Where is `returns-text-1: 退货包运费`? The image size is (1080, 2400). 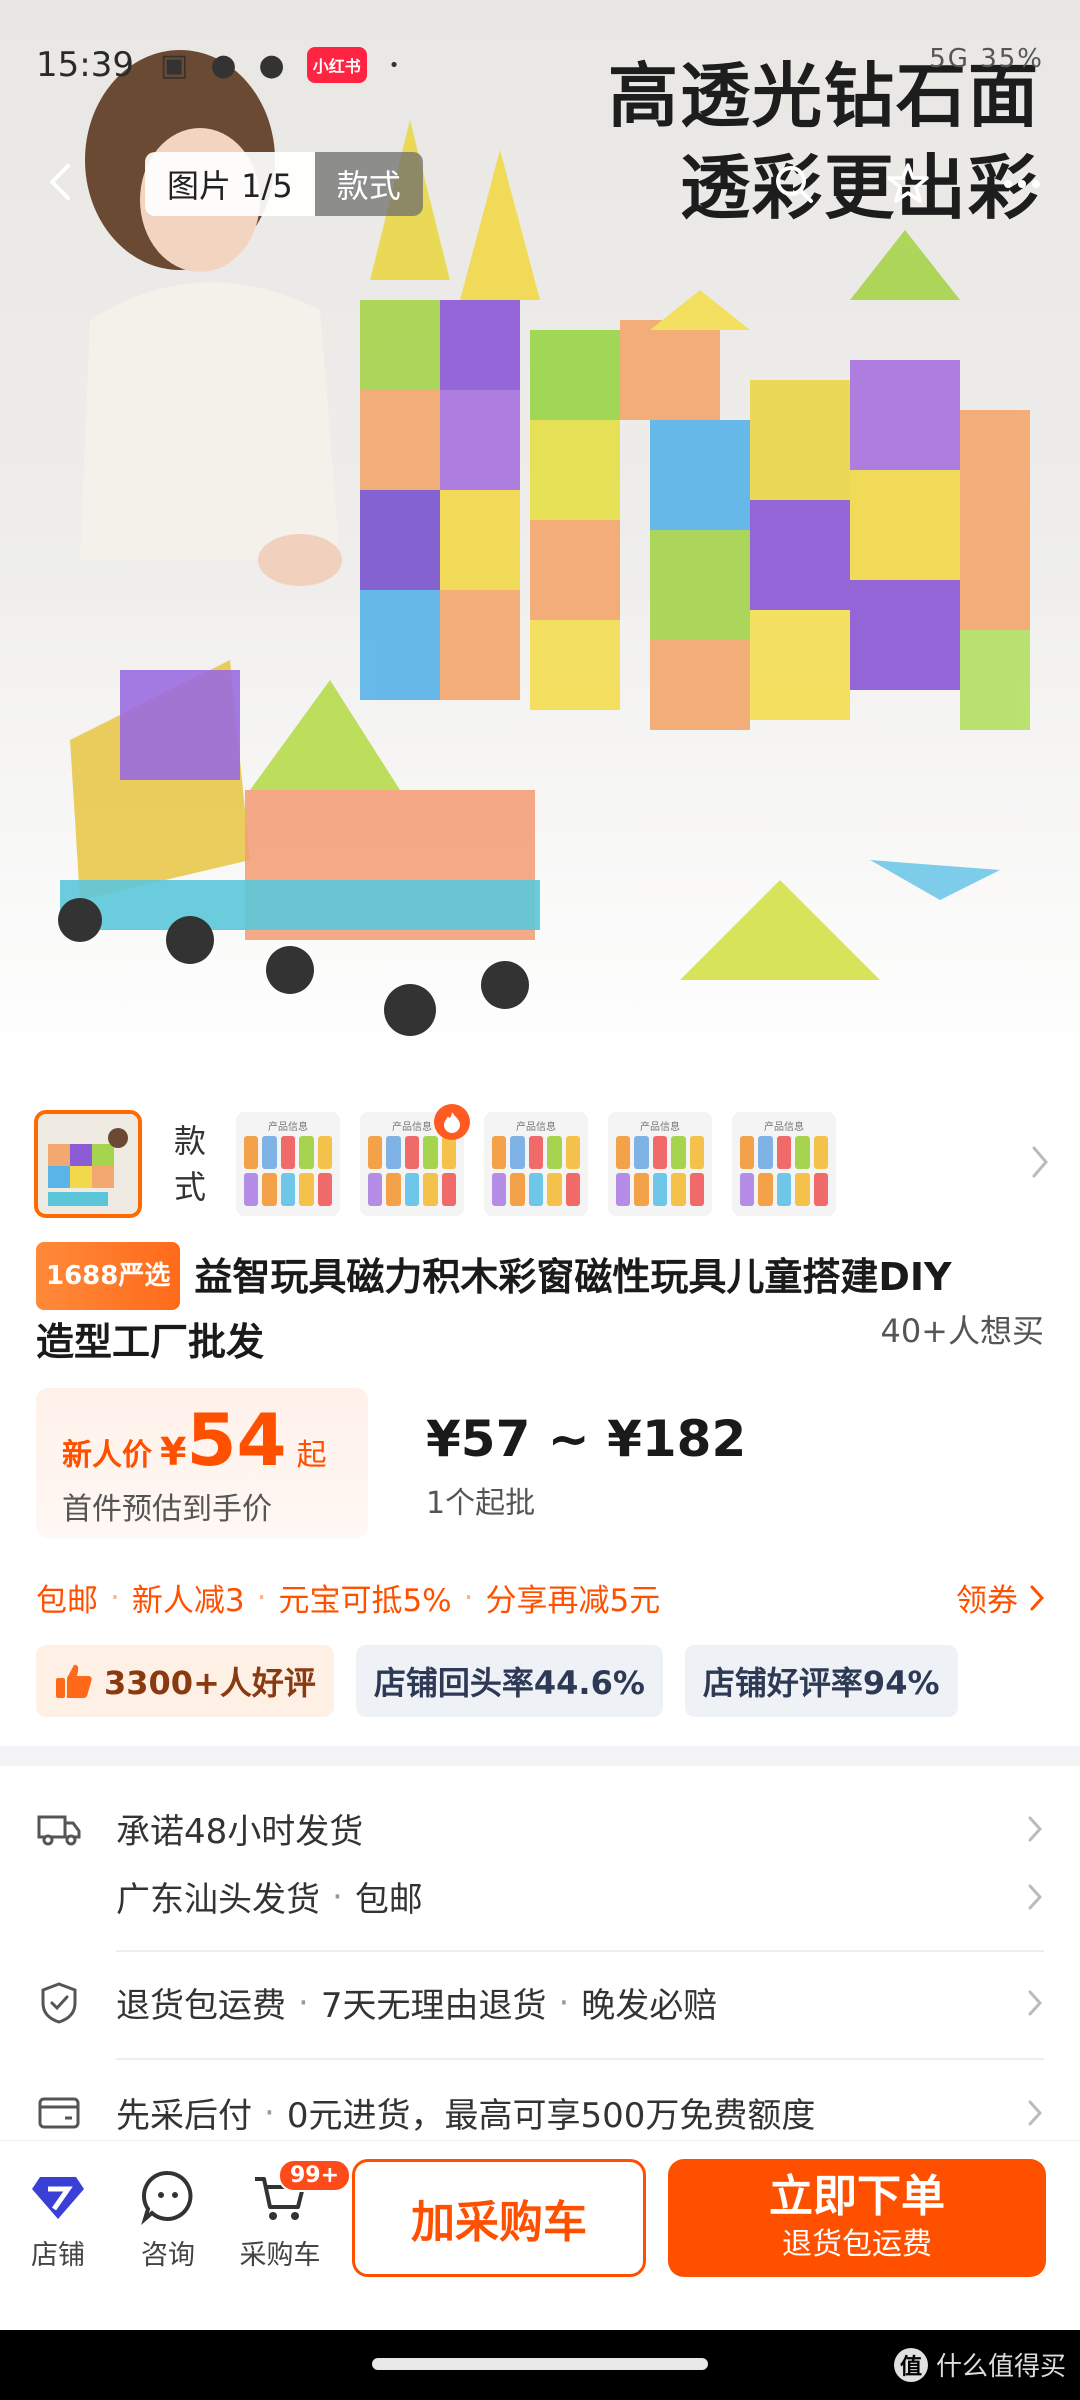
returns-text-1: 退货包运费 is located at coordinates (201, 2006).